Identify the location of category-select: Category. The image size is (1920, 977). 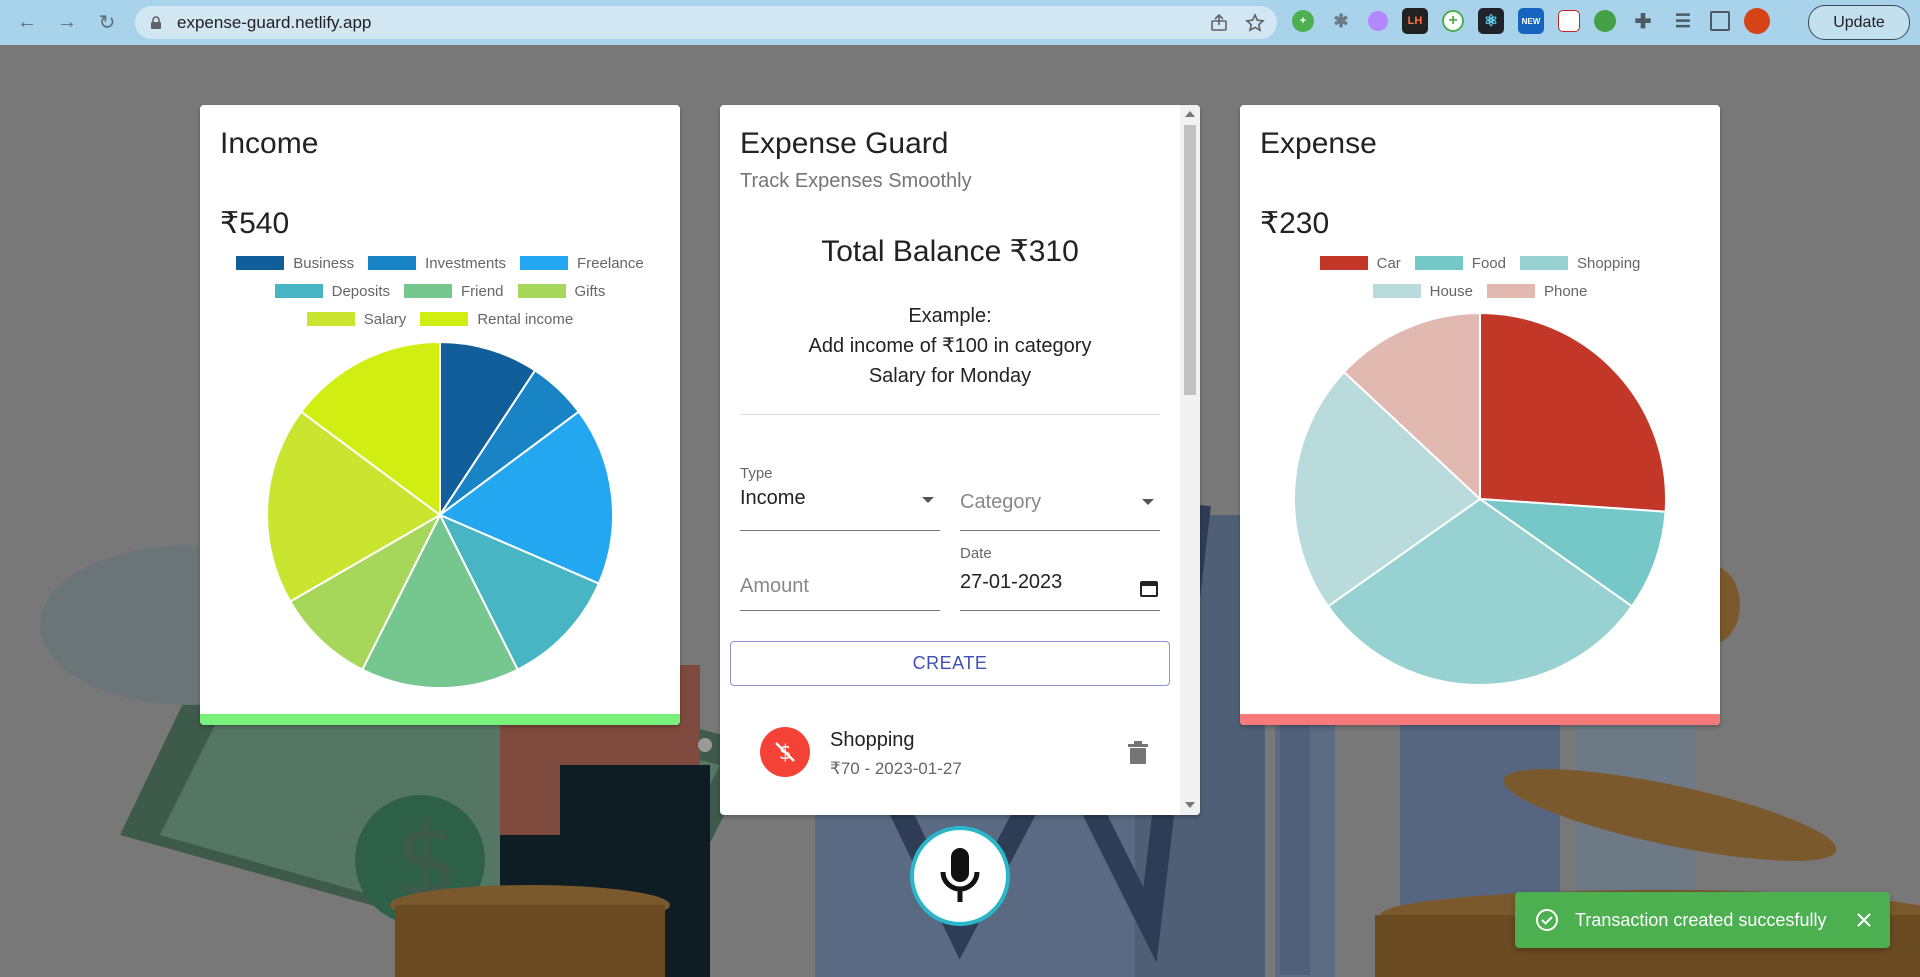
(1060, 498).